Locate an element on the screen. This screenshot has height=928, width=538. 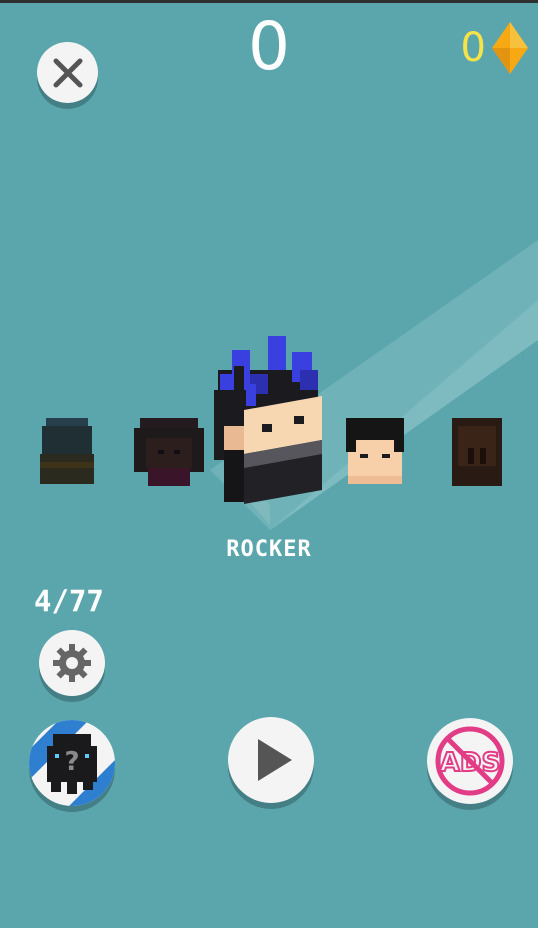
gem-count: 0 is located at coordinates (473, 48).